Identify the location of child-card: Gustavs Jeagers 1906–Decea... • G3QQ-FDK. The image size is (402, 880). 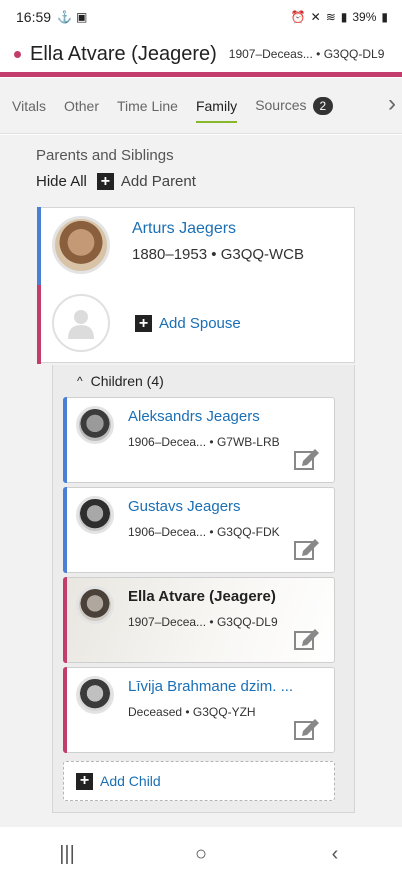
(199, 530).